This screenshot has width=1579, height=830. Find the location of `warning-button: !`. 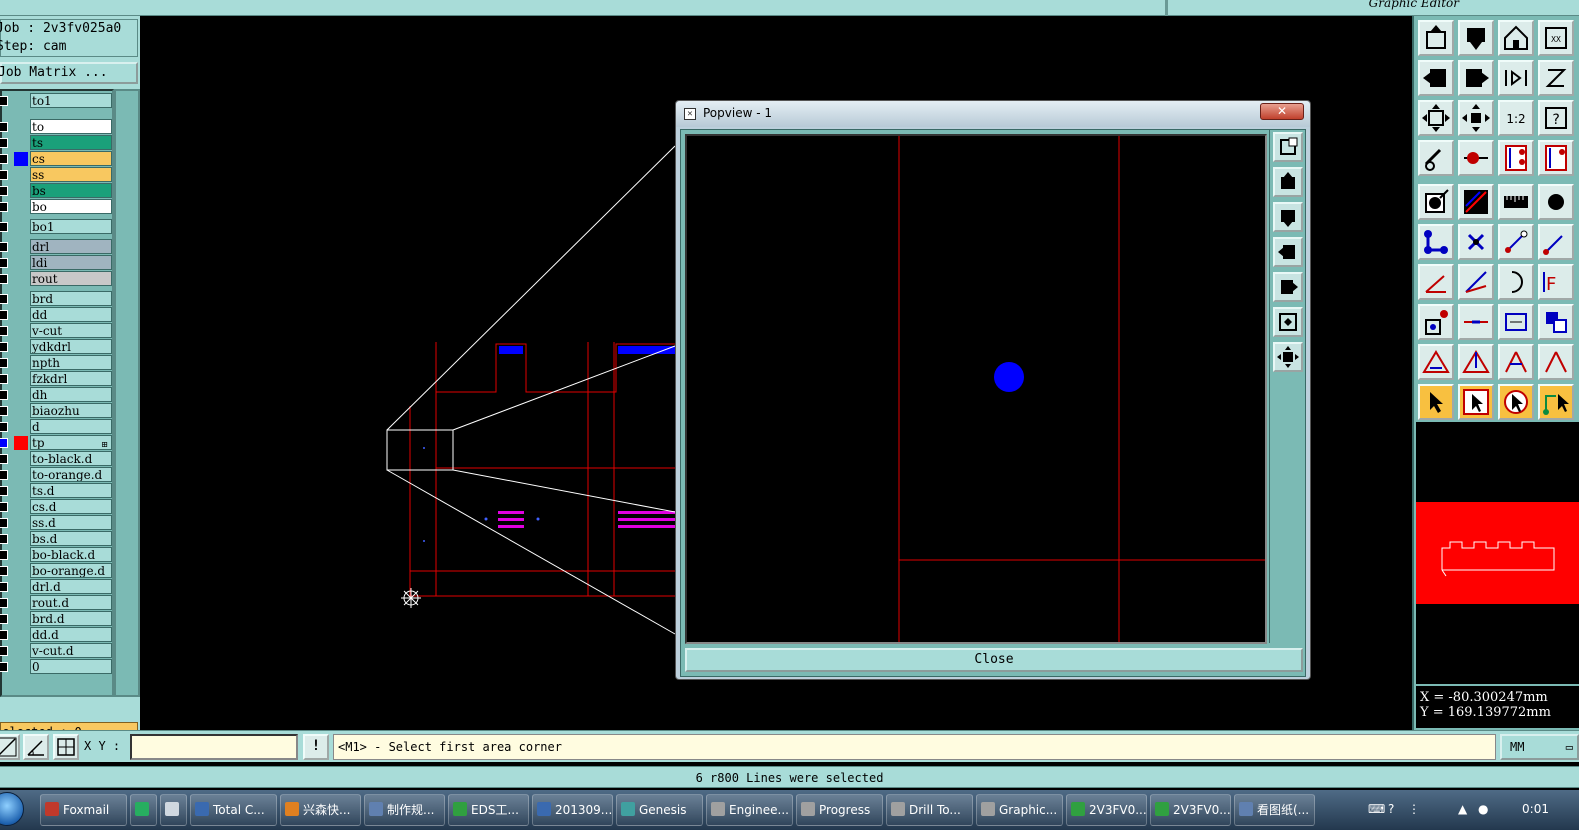

warning-button: ! is located at coordinates (316, 747).